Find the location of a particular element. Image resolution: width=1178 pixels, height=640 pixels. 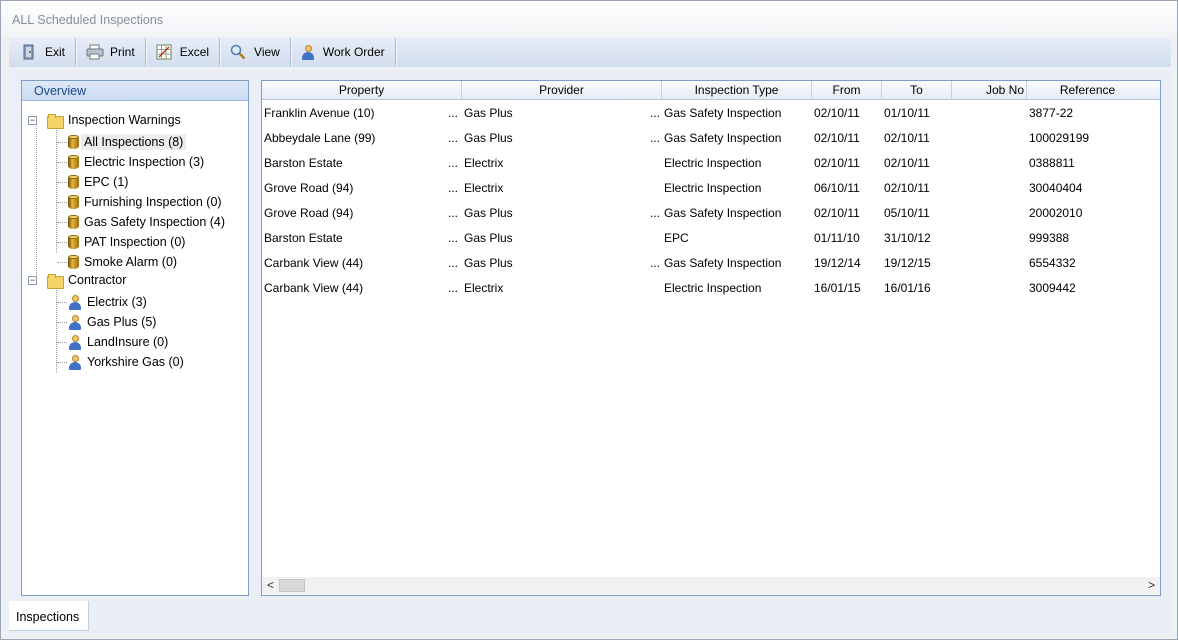

cell-from: 19/12/14 is located at coordinates (837, 263).